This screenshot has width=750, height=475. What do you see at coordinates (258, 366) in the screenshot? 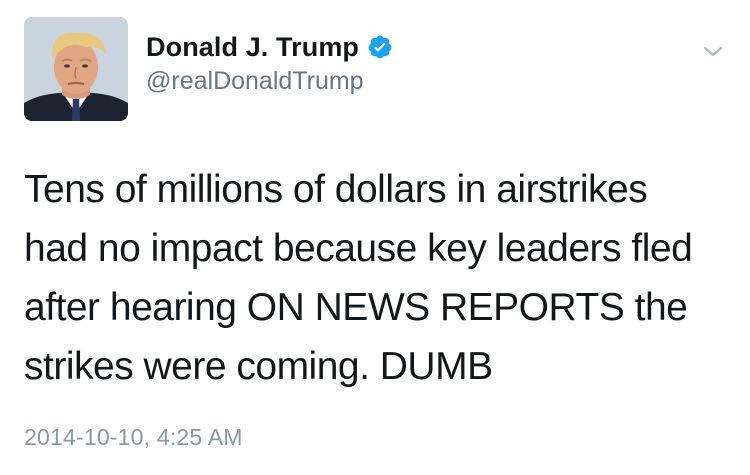
I see `tweet-text-line: strikes were coming. DUMB` at bounding box center [258, 366].